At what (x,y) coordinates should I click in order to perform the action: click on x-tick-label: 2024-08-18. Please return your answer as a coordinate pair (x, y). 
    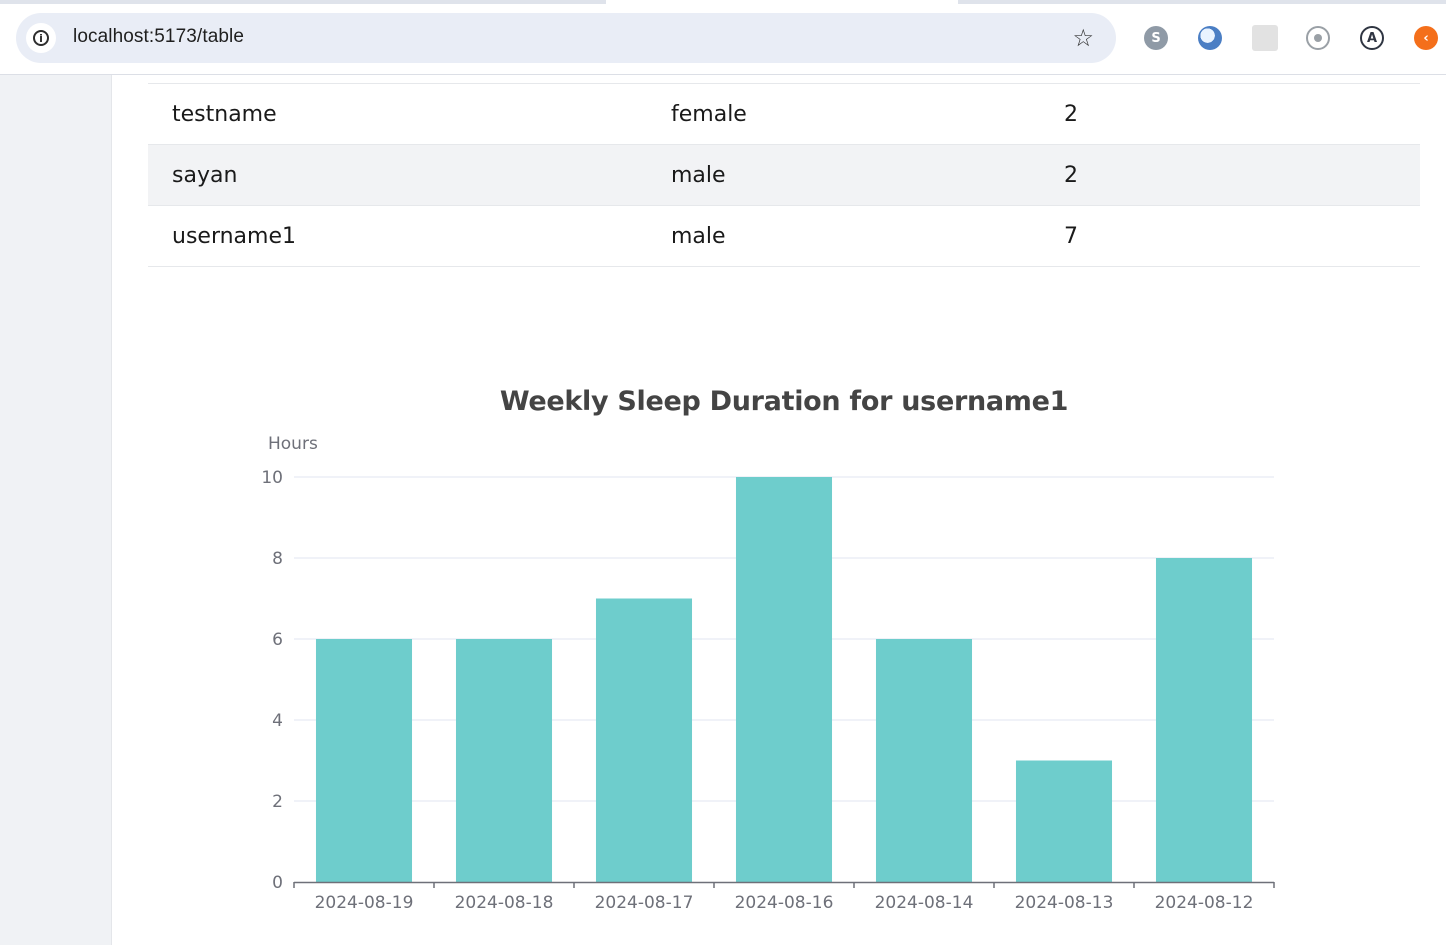
    Looking at the image, I should click on (504, 903).